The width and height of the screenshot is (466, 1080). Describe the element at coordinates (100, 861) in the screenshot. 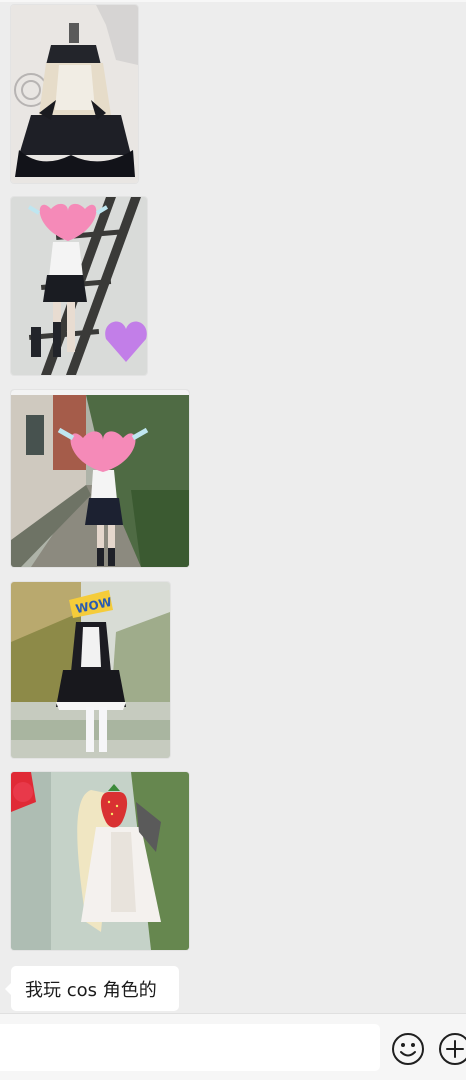

I see `white-wig-photo` at that location.